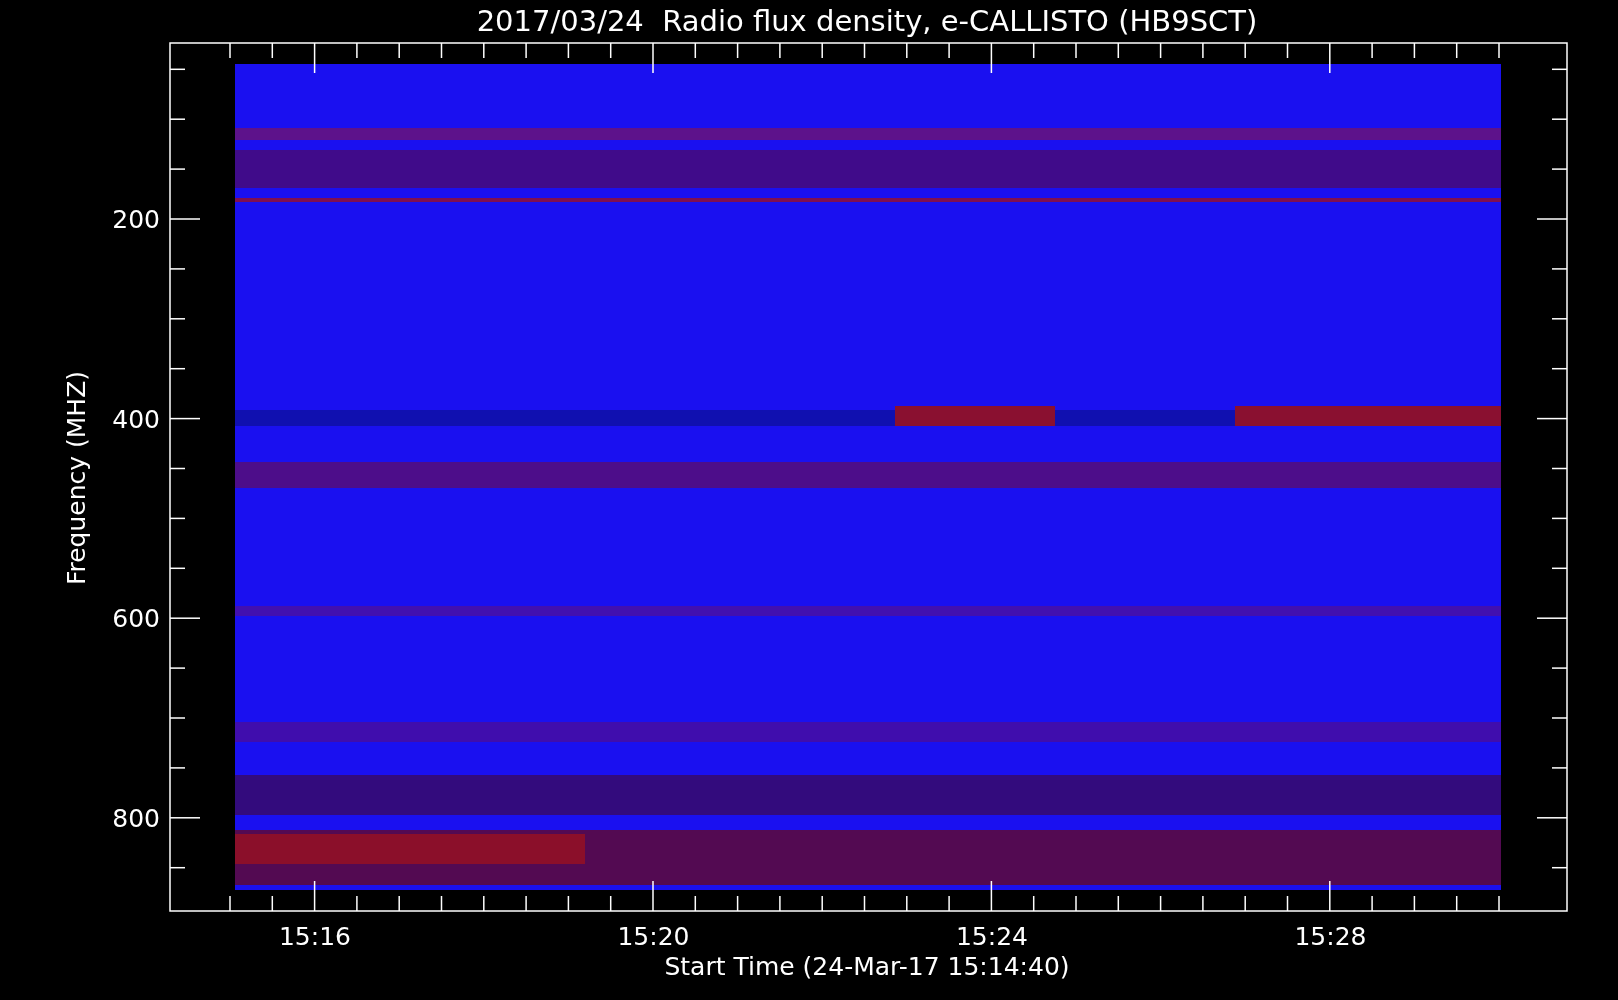  Describe the element at coordinates (315, 936) in the screenshot. I see `x-tick-label: 15:16` at that location.